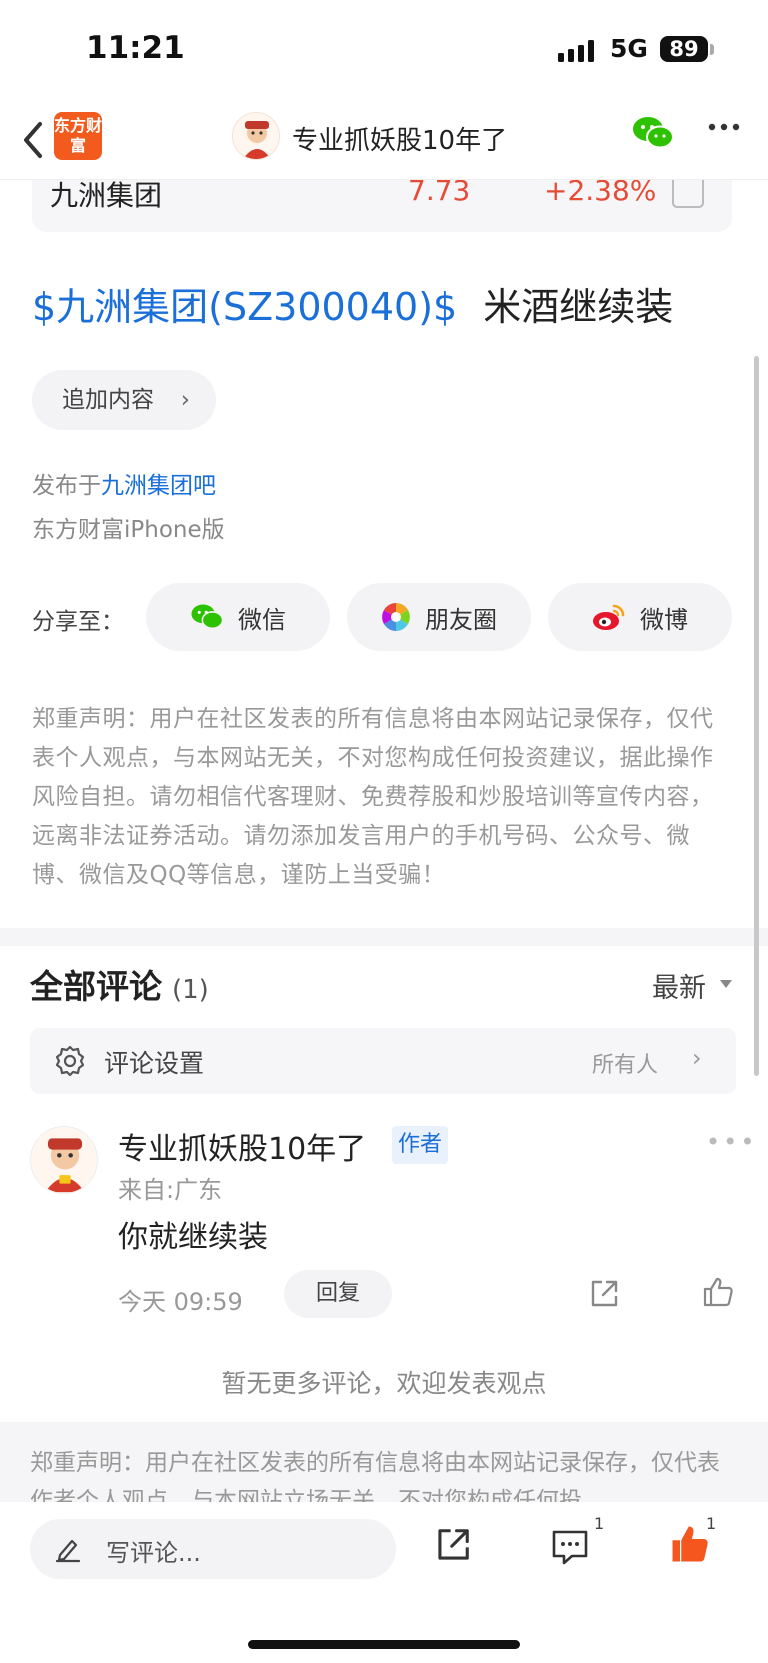 The width and height of the screenshot is (768, 1663). What do you see at coordinates (712, 49) in the screenshot?
I see `battery-tip` at bounding box center [712, 49].